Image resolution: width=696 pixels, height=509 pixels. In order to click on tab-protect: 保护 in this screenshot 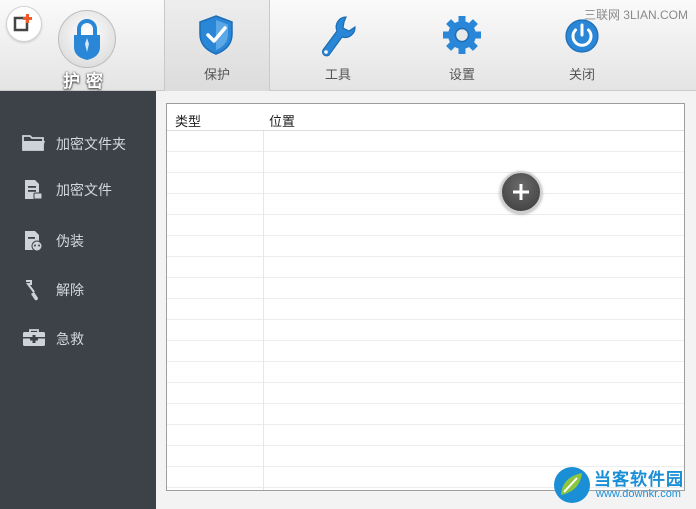, I will do `click(217, 45)`.